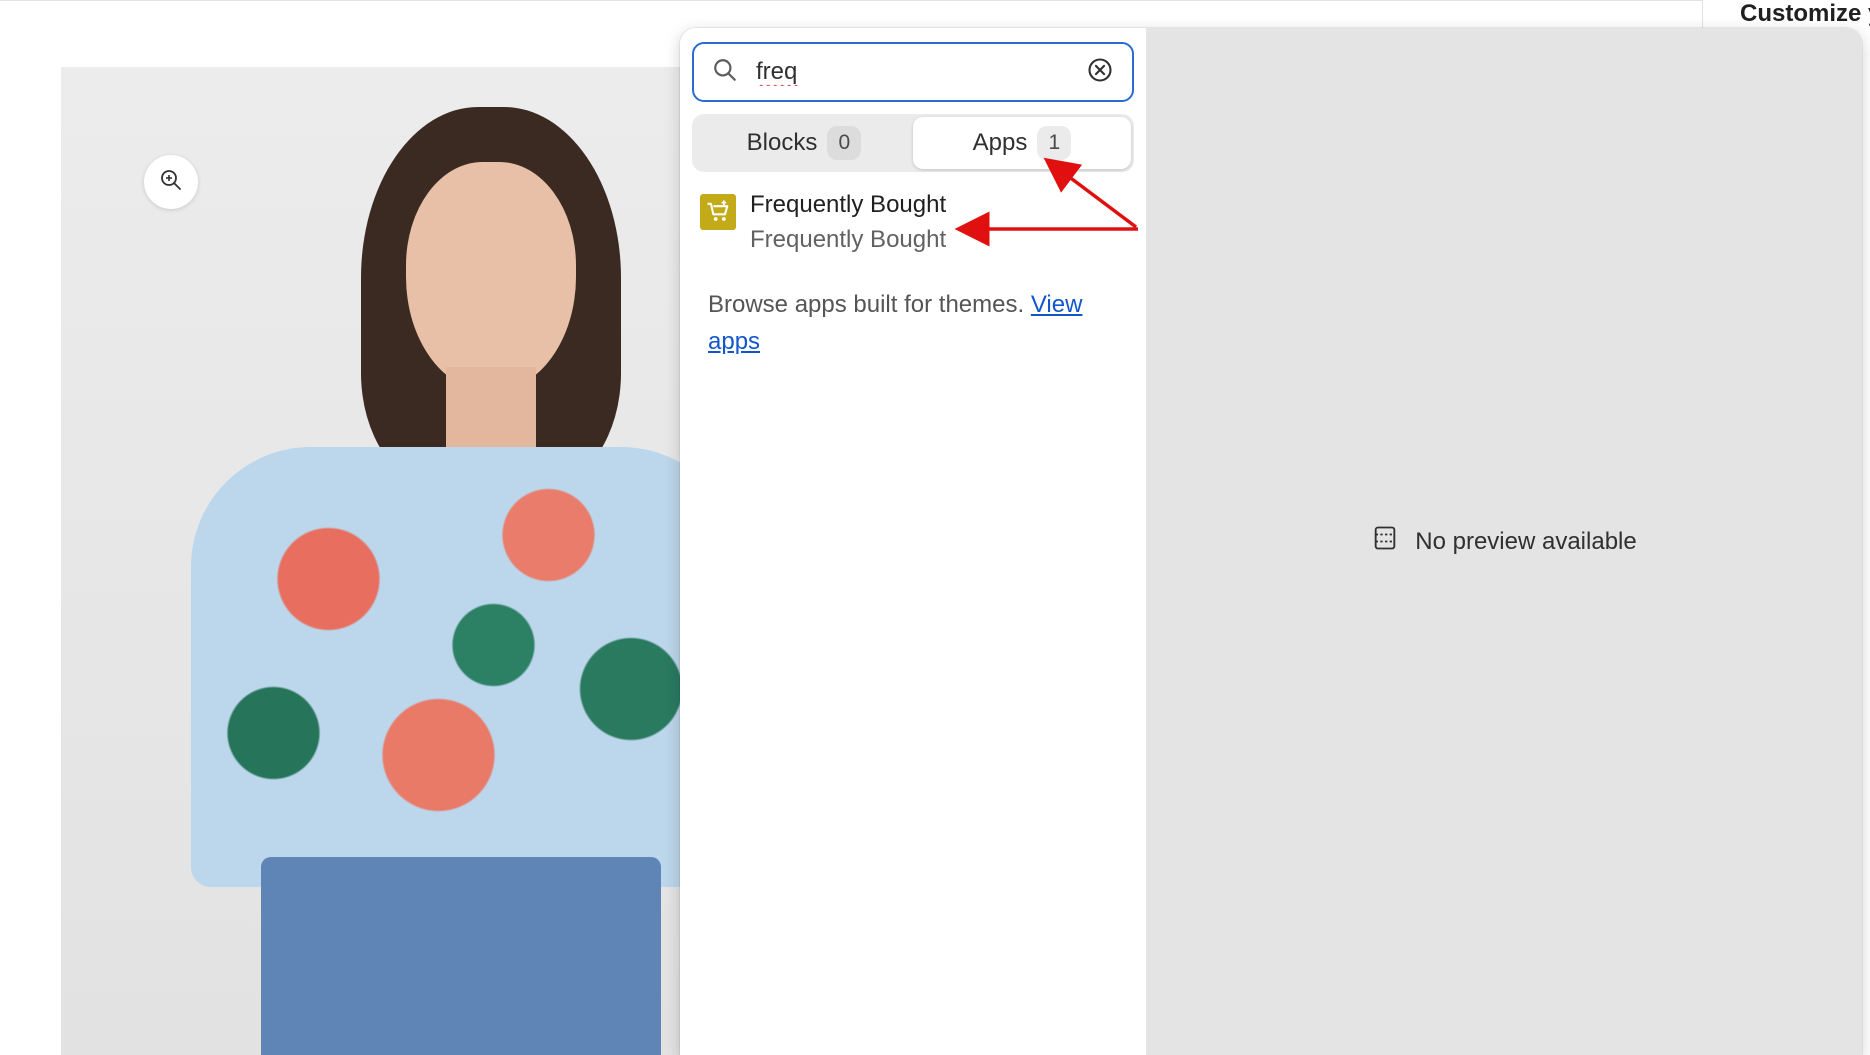 This screenshot has height=1055, width=1870. What do you see at coordinates (866, 304) in the screenshot?
I see `browse-apps-label: Browse apps built for themes.` at bounding box center [866, 304].